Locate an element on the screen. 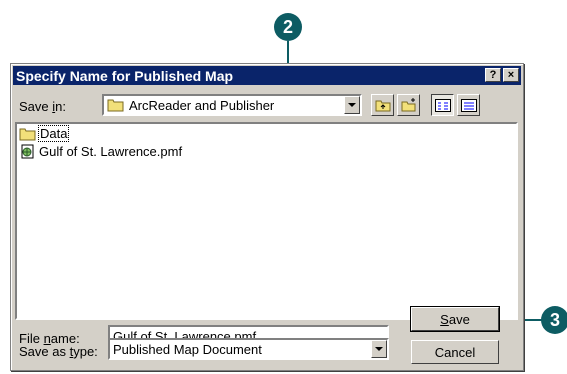 The height and width of the screenshot is (374, 567). new-folder-button is located at coordinates (408, 105).